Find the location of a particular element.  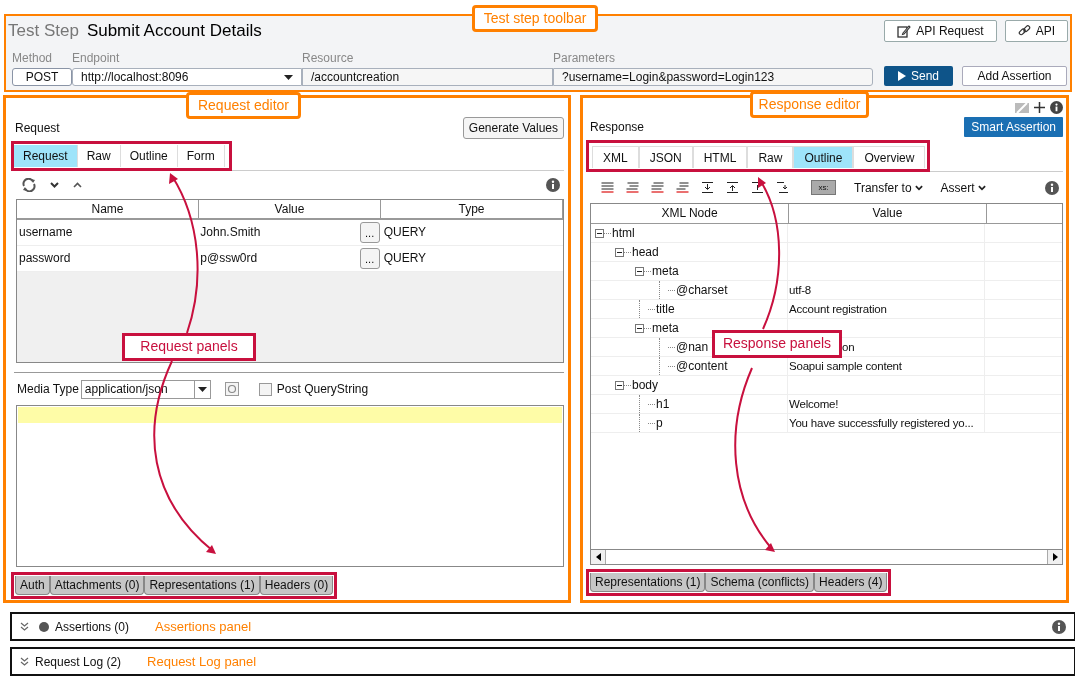

method-button: POST is located at coordinates (42, 77).